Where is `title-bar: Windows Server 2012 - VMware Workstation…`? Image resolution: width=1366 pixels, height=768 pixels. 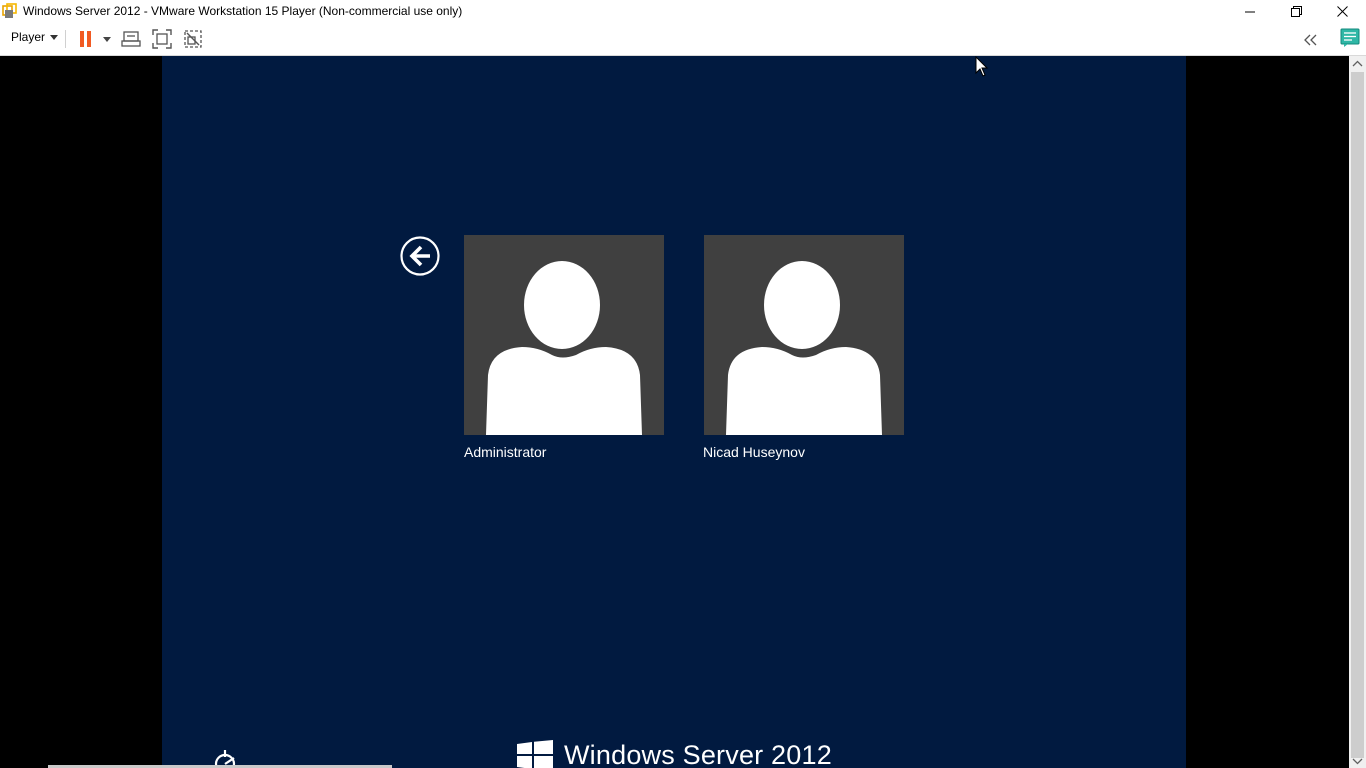
title-bar: Windows Server 2012 - VMware Workstation… is located at coordinates (683, 11).